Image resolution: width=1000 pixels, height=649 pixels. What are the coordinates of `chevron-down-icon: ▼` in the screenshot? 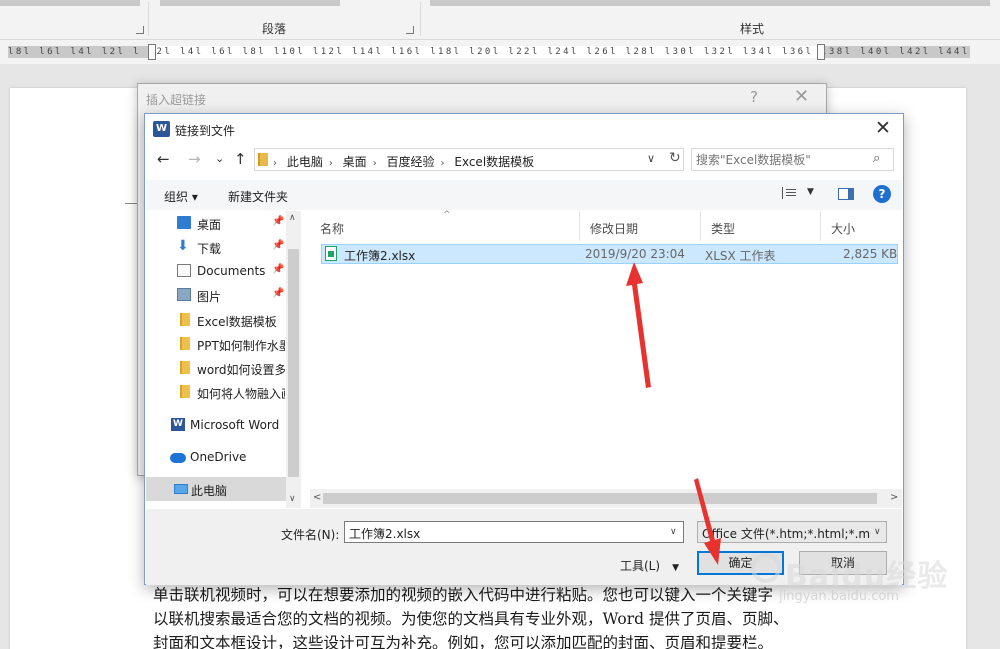 It's located at (810, 192).